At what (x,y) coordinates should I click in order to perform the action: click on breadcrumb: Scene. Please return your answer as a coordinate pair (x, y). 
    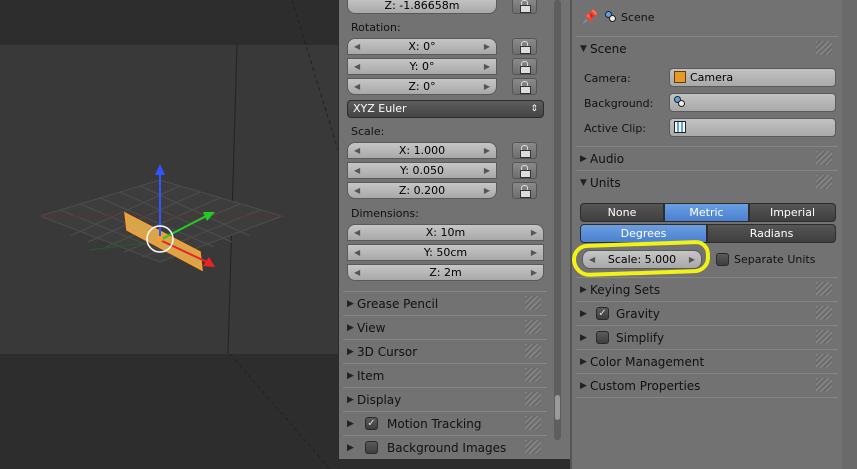
    Looking at the image, I should click on (638, 17).